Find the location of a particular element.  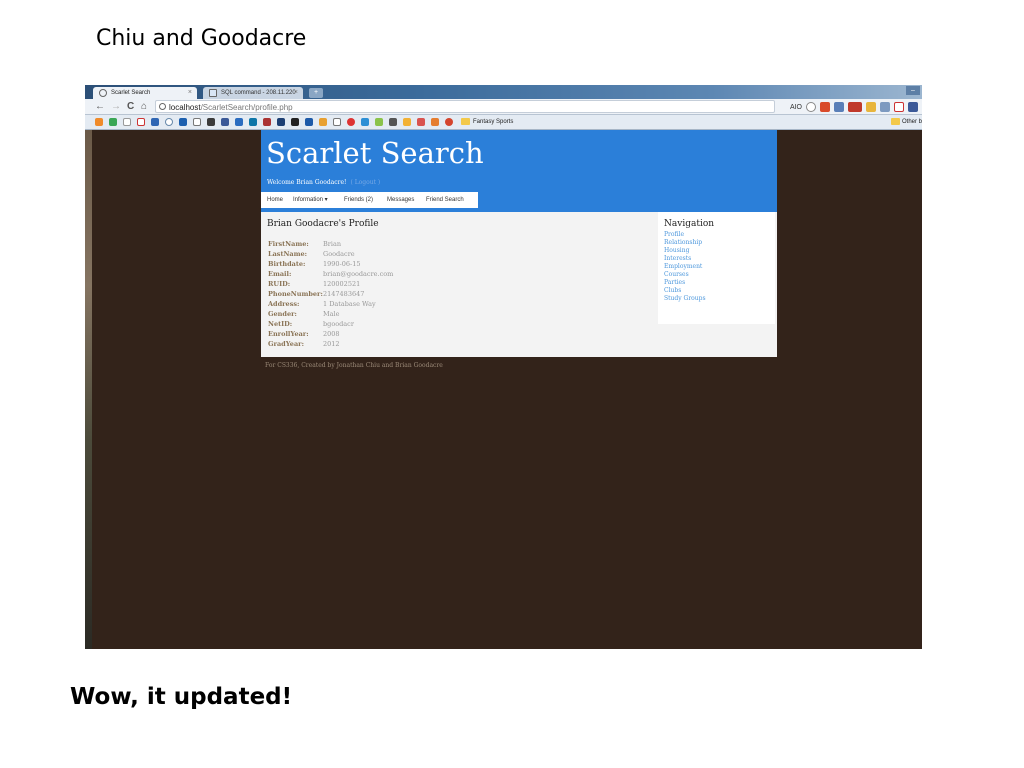

profile-heading: Brian Goodacre's Profile is located at coordinates (323, 224).